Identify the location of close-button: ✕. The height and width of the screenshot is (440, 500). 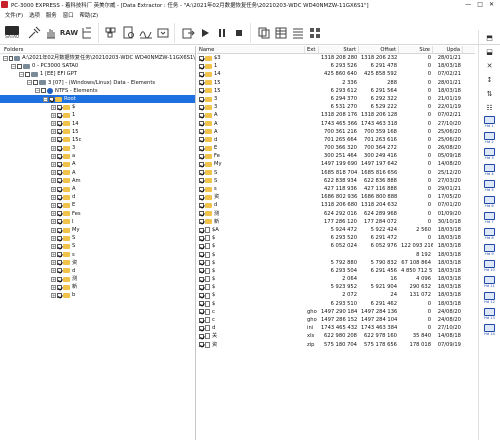
(491, 4).